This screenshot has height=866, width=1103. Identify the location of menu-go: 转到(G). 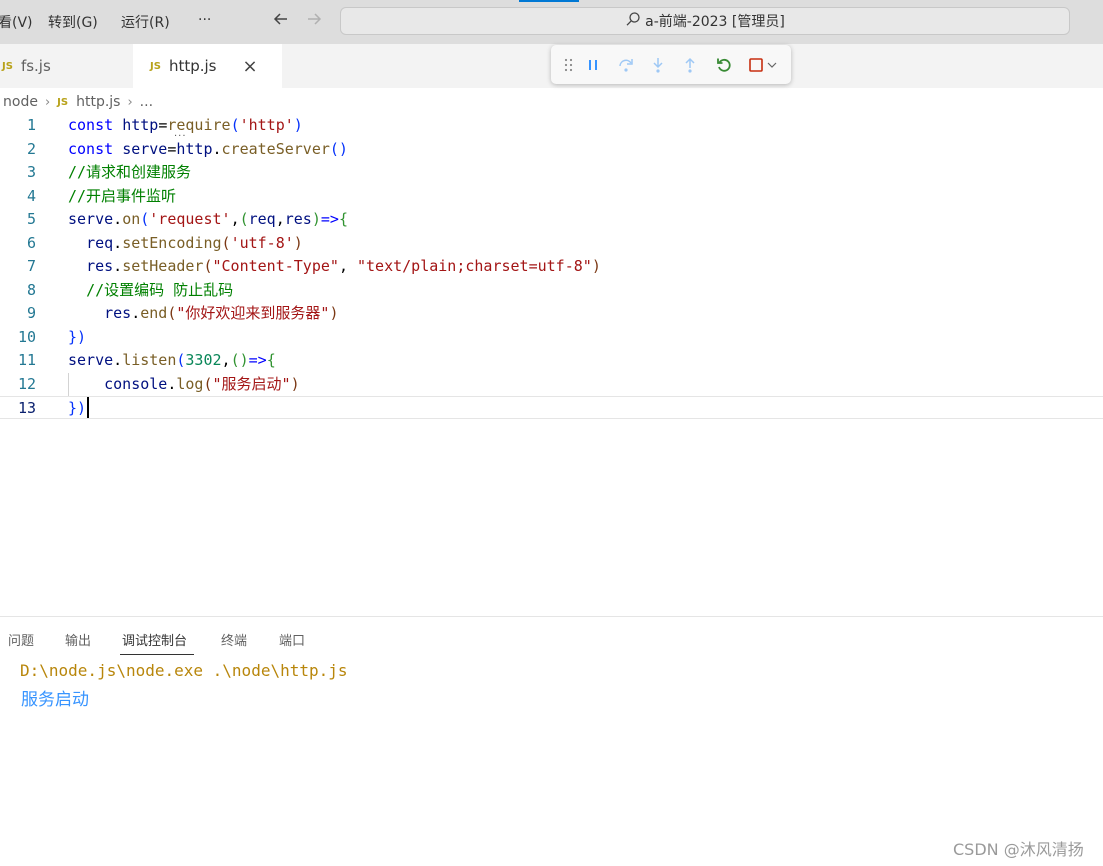
(73, 22).